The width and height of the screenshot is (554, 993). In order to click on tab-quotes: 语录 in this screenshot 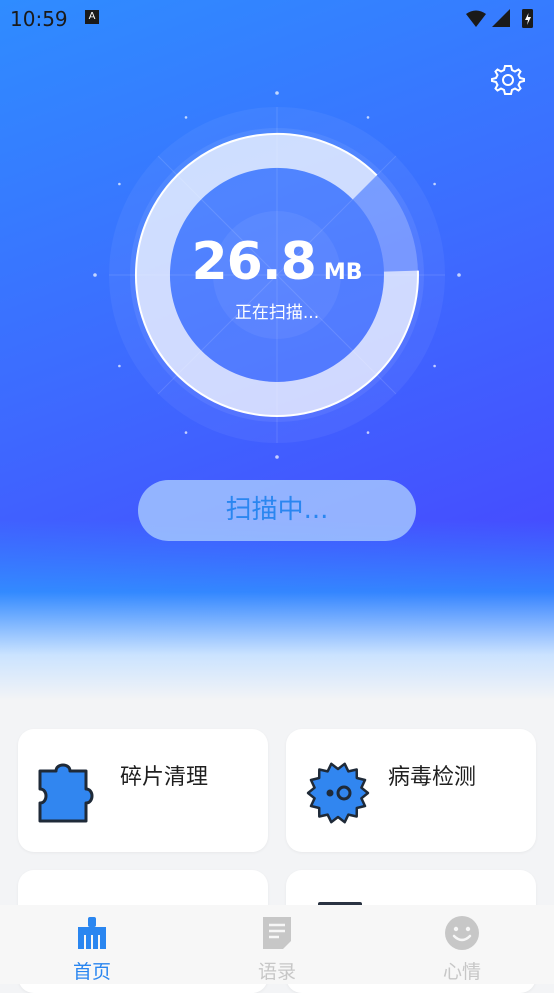, I will do `click(277, 944)`.